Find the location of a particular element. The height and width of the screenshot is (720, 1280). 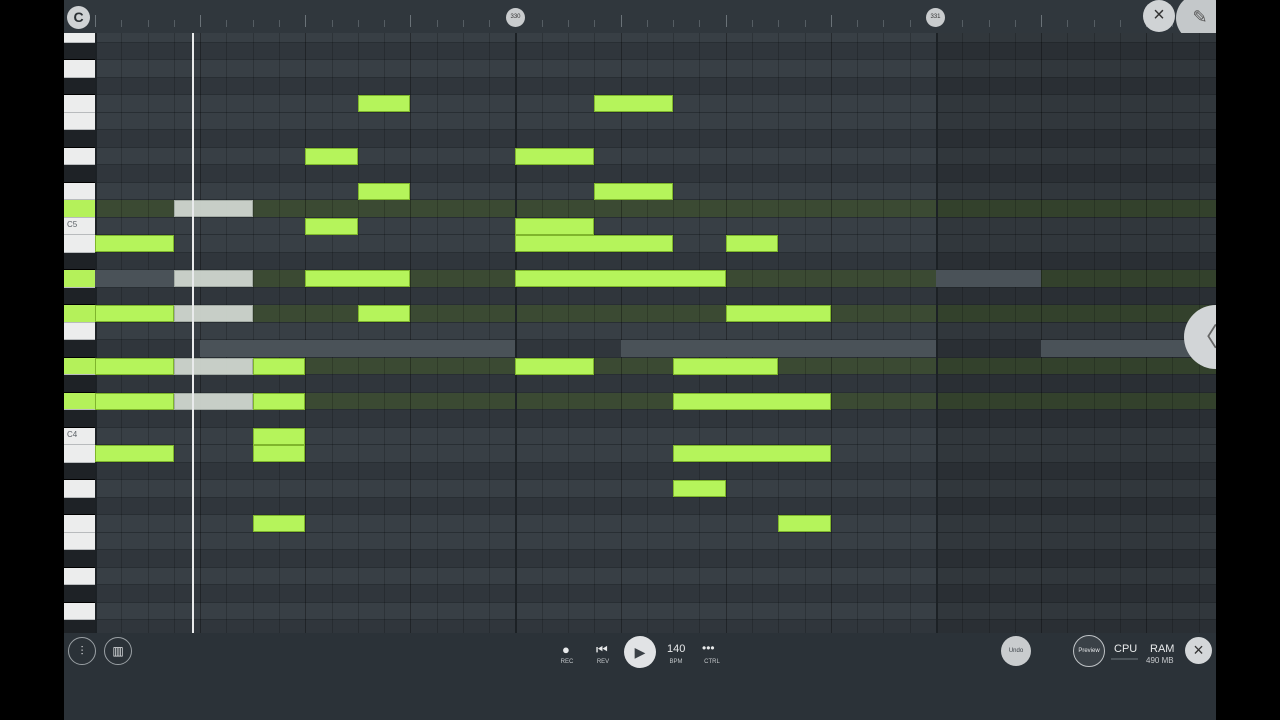

rewind-icon: ⏮ is located at coordinates (602, 650).